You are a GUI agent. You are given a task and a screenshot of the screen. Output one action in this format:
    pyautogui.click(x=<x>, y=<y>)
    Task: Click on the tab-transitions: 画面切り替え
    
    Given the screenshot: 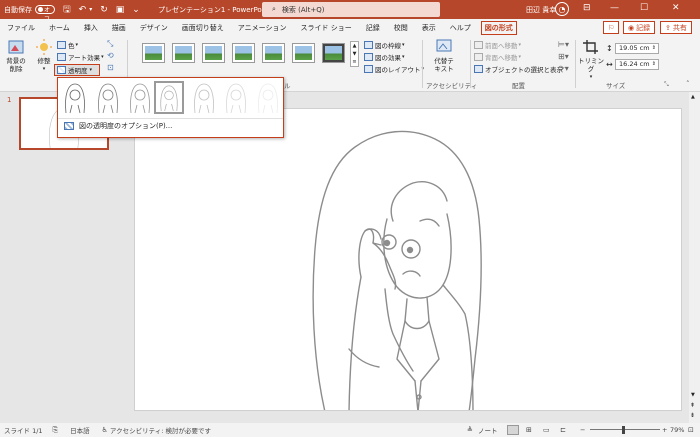 What is the action you would take?
    pyautogui.click(x=203, y=28)
    